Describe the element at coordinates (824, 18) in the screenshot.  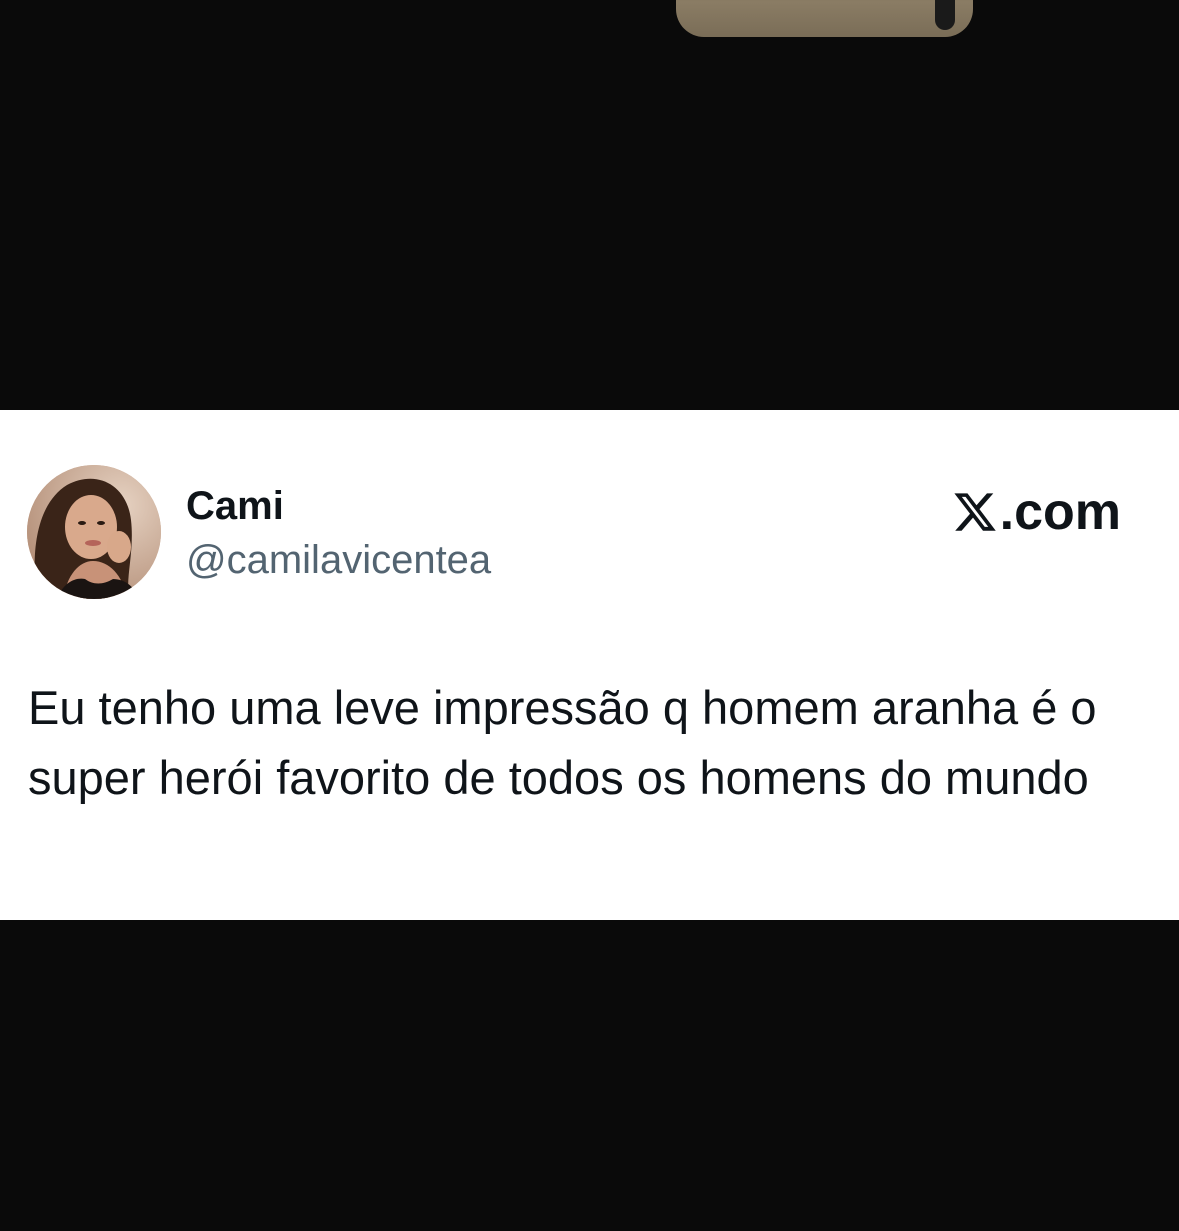
I see `cropped-image-fragment` at that location.